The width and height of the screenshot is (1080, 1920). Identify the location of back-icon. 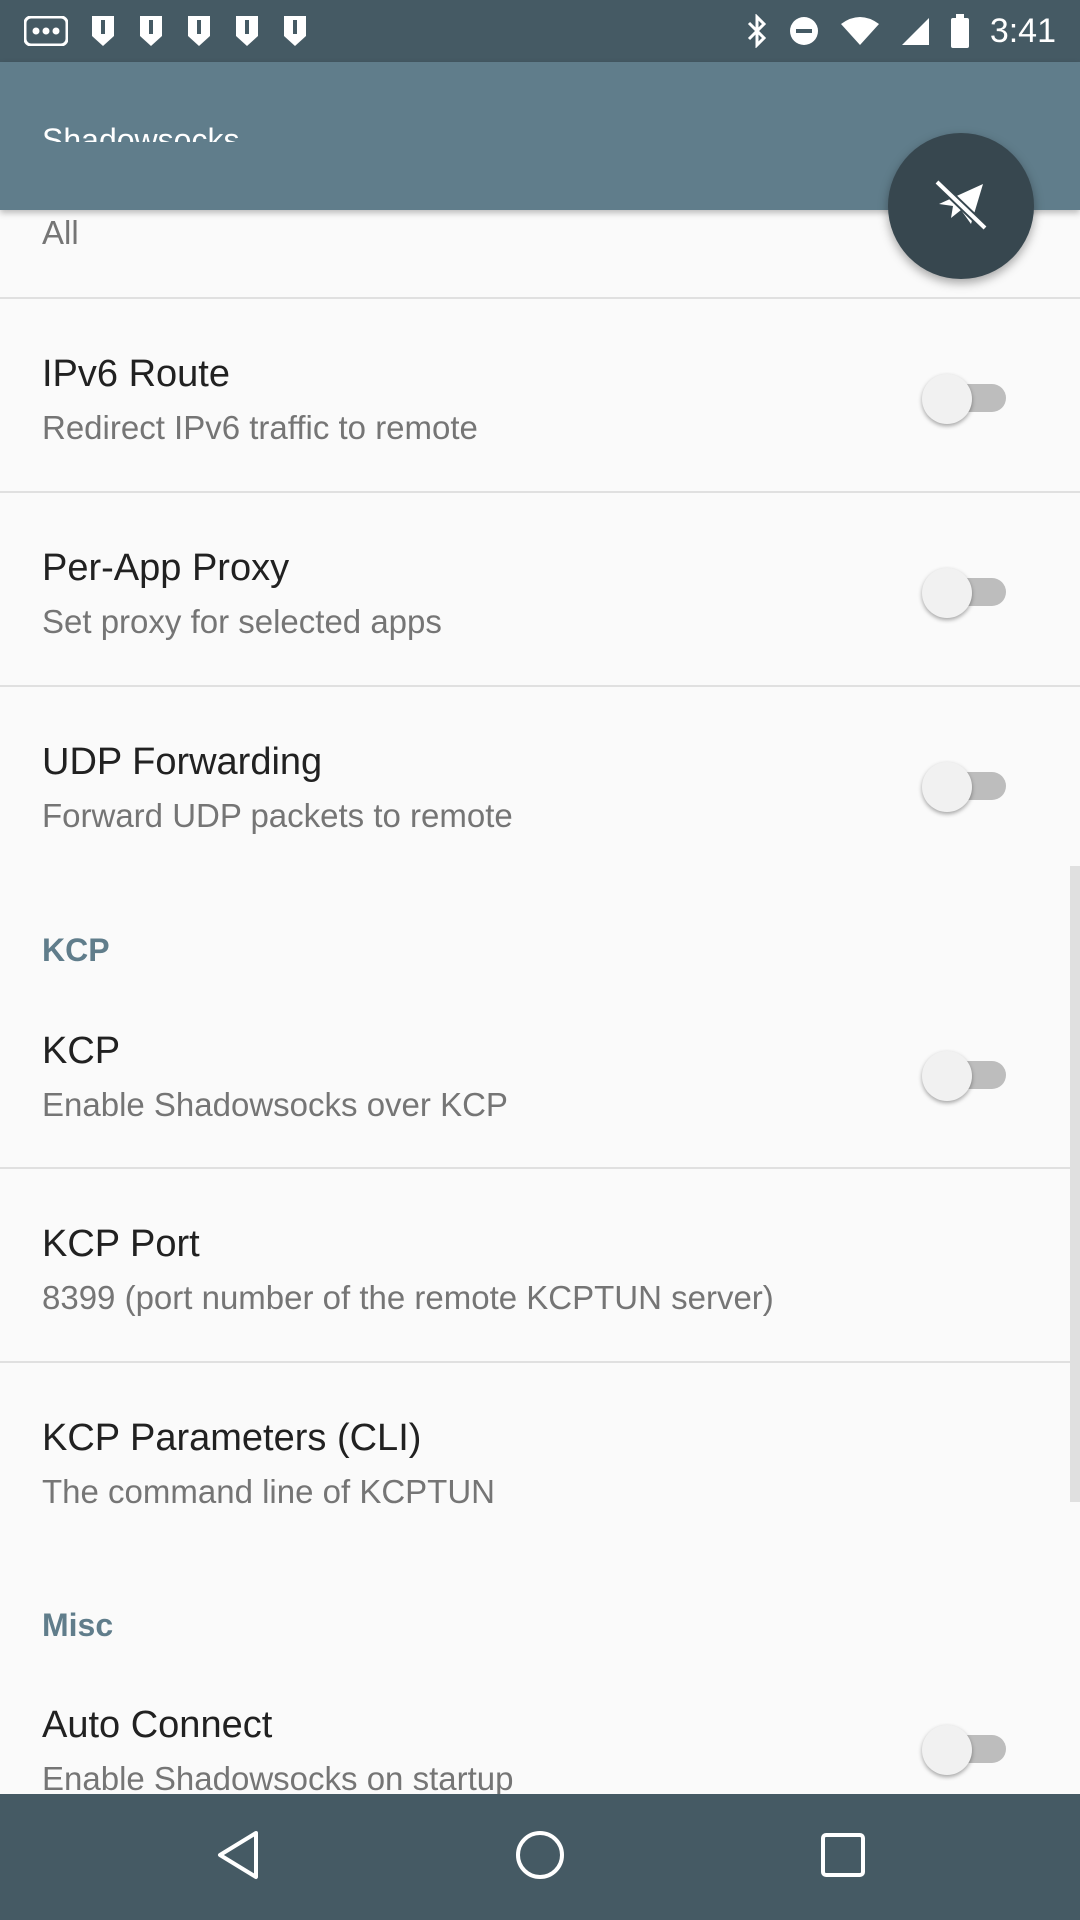
(238, 1857).